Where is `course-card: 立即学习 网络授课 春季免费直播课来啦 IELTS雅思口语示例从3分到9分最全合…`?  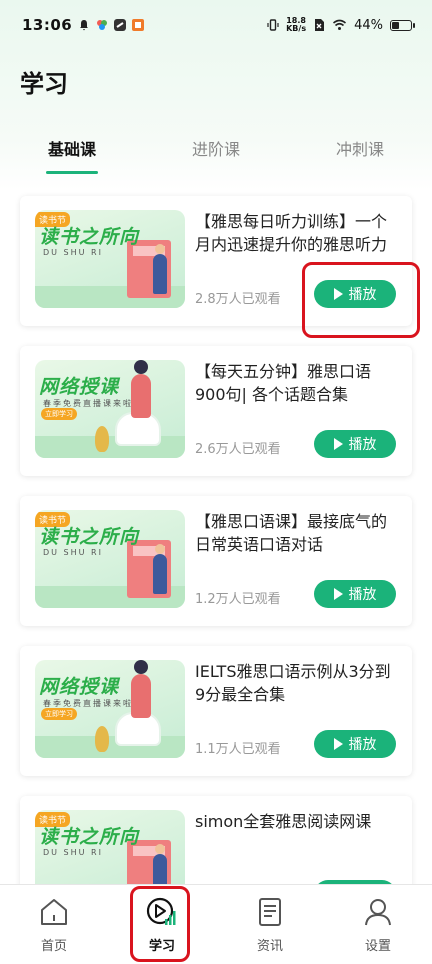
course-card: 立即学习 网络授课 春季免费直播课来啦 IELTS雅思口语示例从3分到9分最全合… is located at coordinates (216, 711).